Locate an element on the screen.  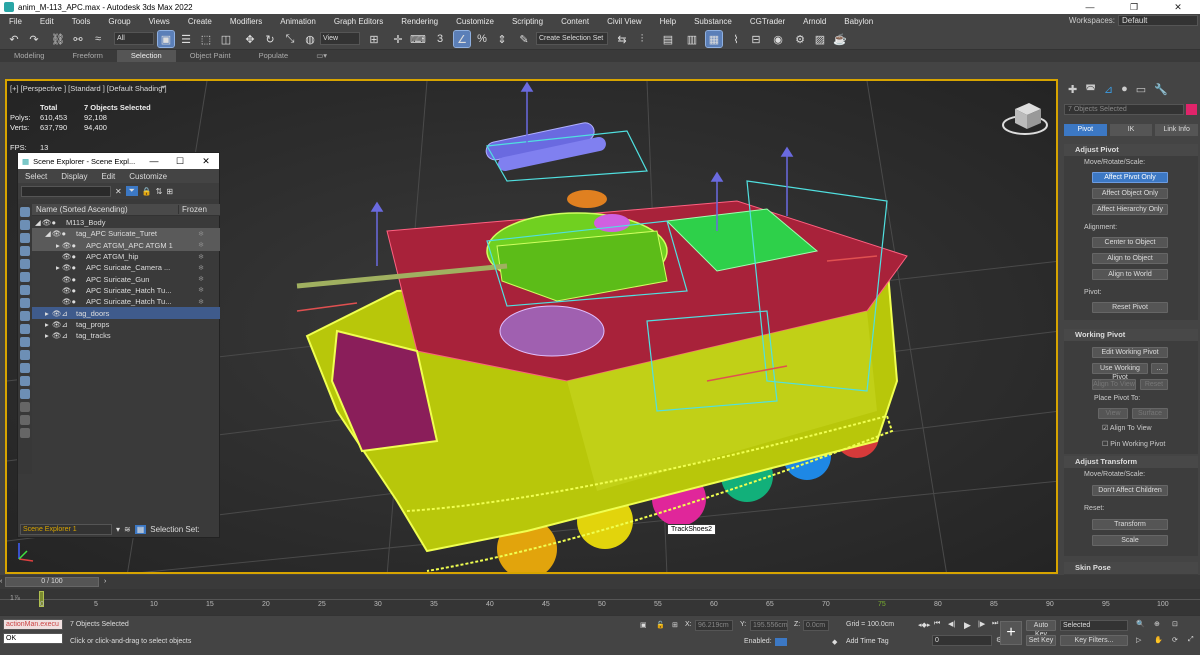
object-color-swatch is located at coordinates (1191, 109).